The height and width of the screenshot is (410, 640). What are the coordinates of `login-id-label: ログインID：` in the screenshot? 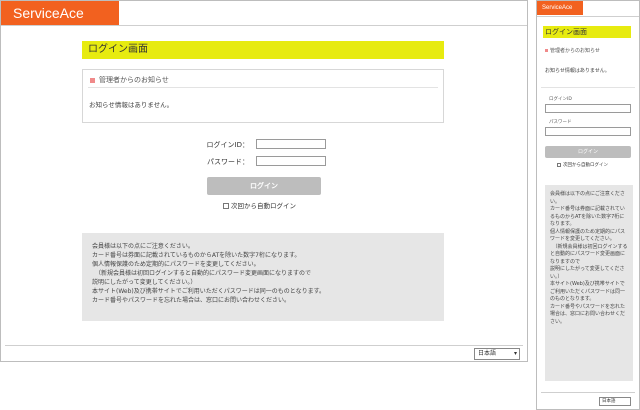 It's located at (227, 145).